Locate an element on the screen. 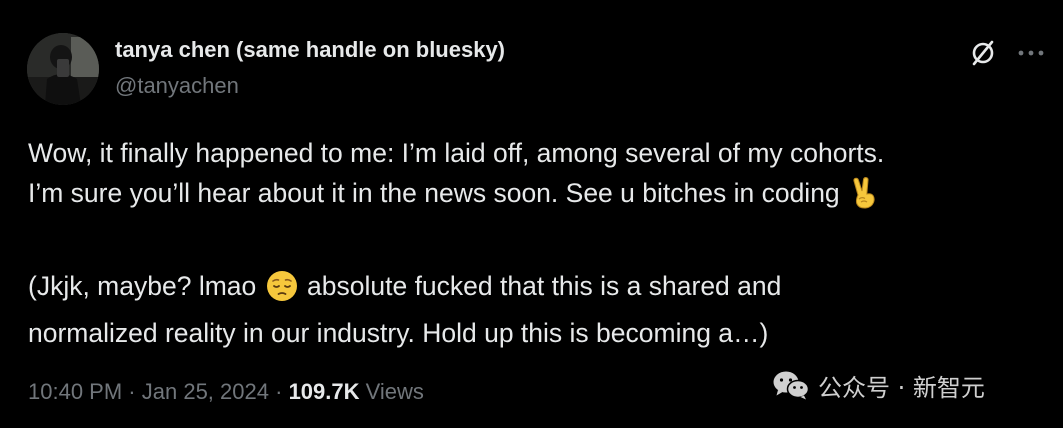 This screenshot has height=428, width=1063. author-display-name: tanya chen (same handle on bluesky) is located at coordinates (310, 50).